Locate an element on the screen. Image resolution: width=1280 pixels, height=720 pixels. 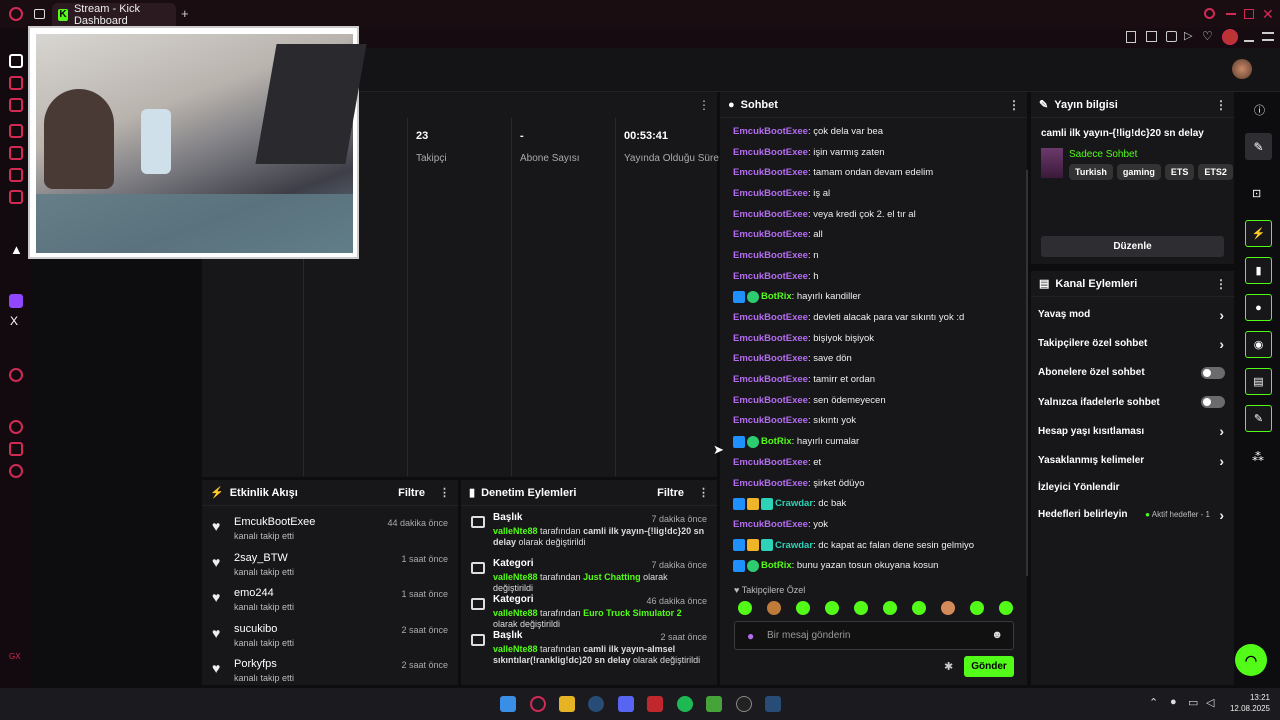
windows-start-icon is located at coordinates (508, 704).